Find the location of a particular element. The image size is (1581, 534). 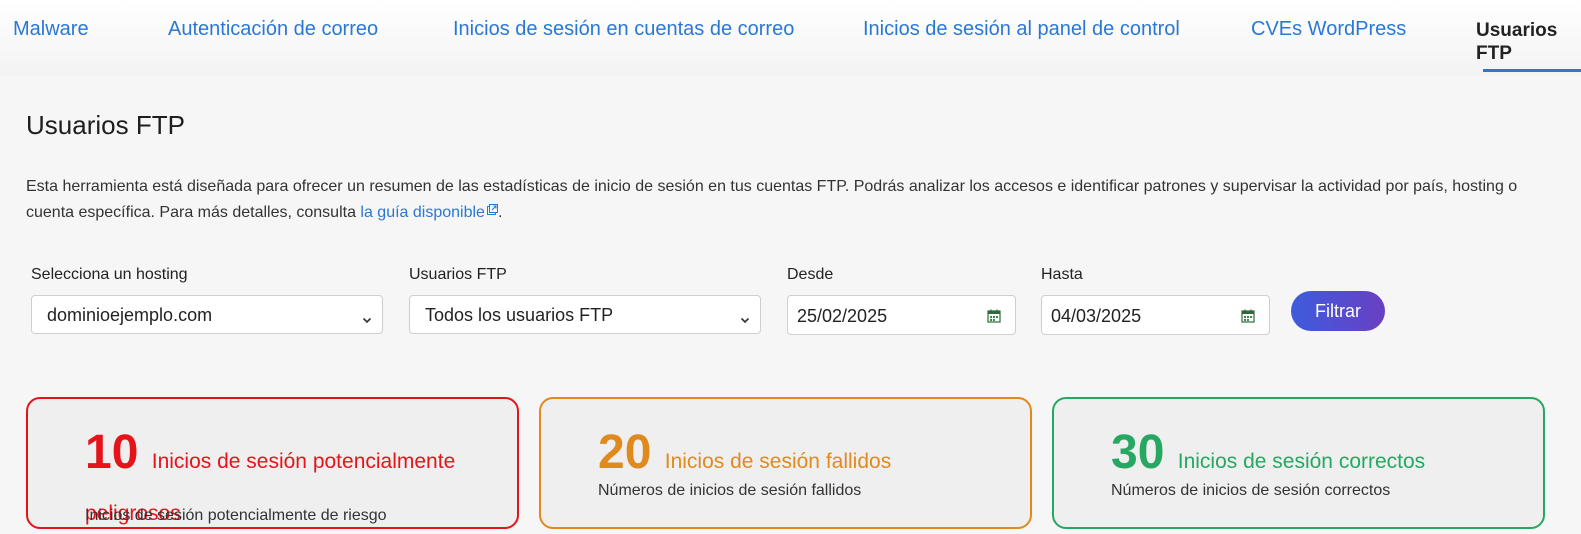

date-to-value: 04/03/2025 is located at coordinates (1096, 316).